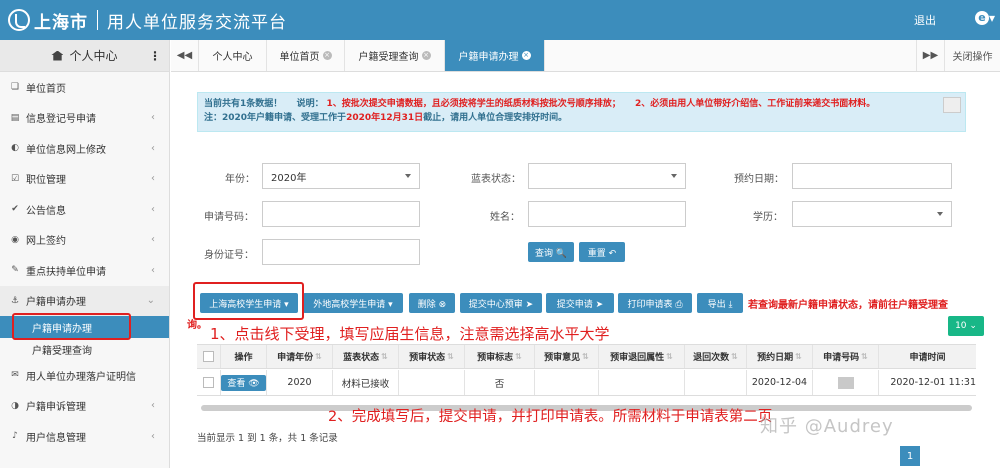 Image resolution: width=1000 pixels, height=468 pixels. Describe the element at coordinates (185, 55) in the screenshot. I see `tab-prev-button: ◀◀` at that location.